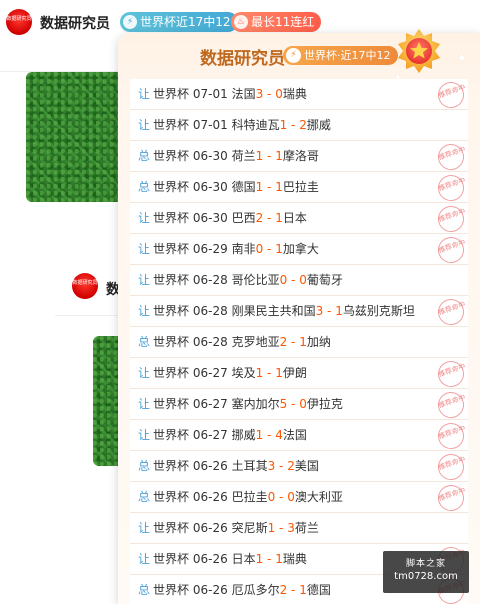 This screenshot has width=480, height=604. Describe the element at coordinates (255, 590) in the screenshot. I see `record-home-team: 厄瓜多尔` at that location.